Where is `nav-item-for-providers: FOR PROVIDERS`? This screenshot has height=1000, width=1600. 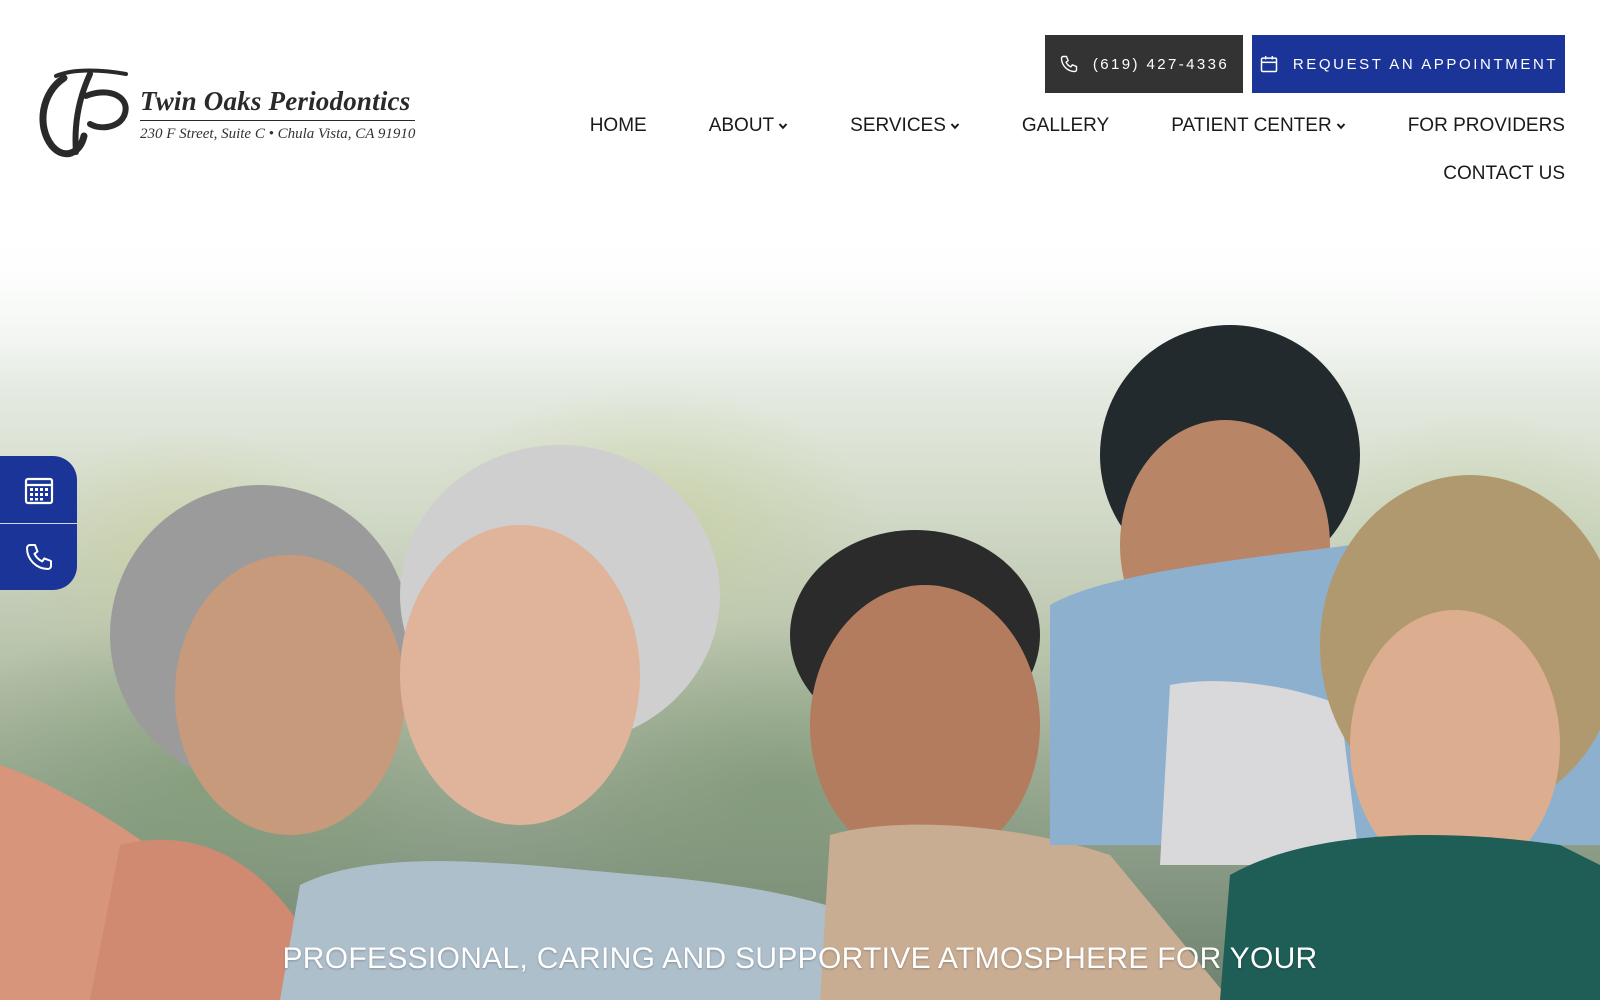 nav-item-for-providers: FOR PROVIDERS is located at coordinates (1486, 126).